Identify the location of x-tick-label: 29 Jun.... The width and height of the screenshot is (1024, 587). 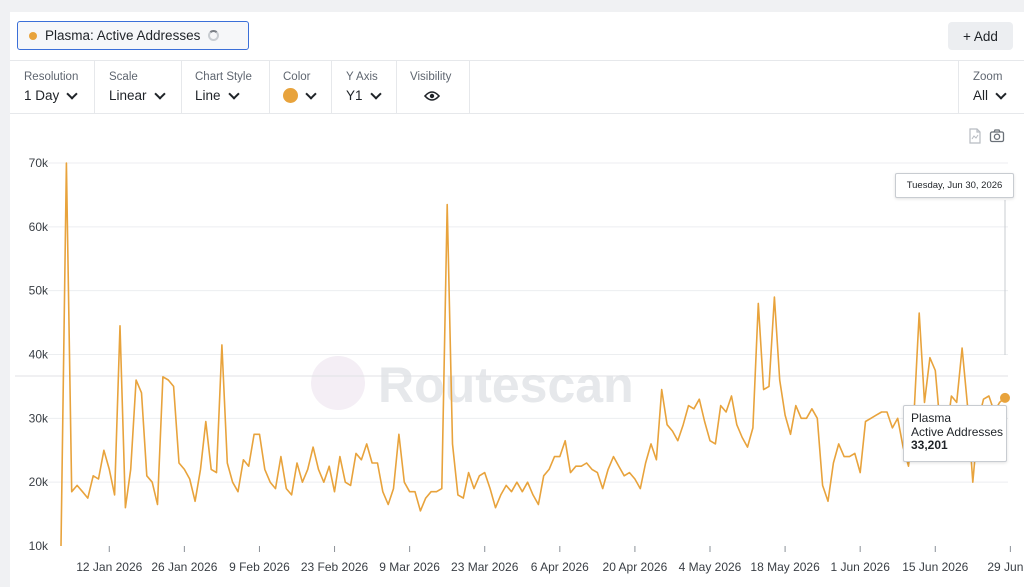
(1005, 567).